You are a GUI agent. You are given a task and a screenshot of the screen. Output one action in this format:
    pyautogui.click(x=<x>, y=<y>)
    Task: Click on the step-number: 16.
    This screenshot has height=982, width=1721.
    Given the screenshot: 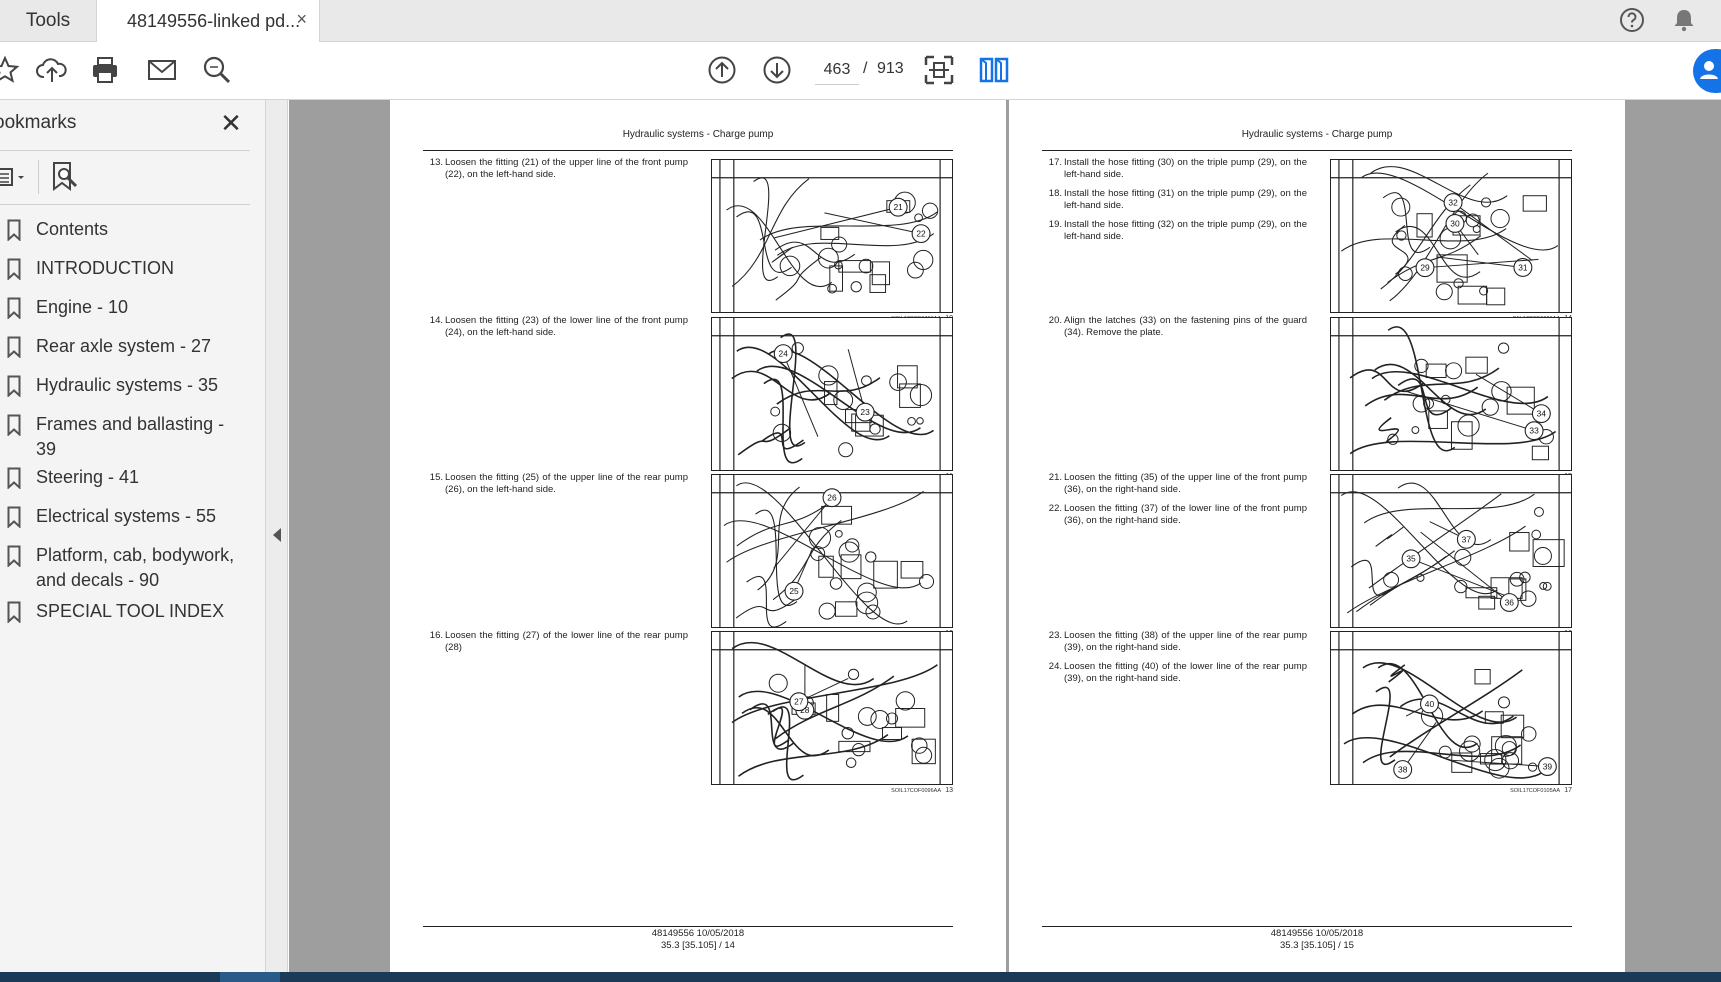 What is the action you would take?
    pyautogui.click(x=436, y=635)
    